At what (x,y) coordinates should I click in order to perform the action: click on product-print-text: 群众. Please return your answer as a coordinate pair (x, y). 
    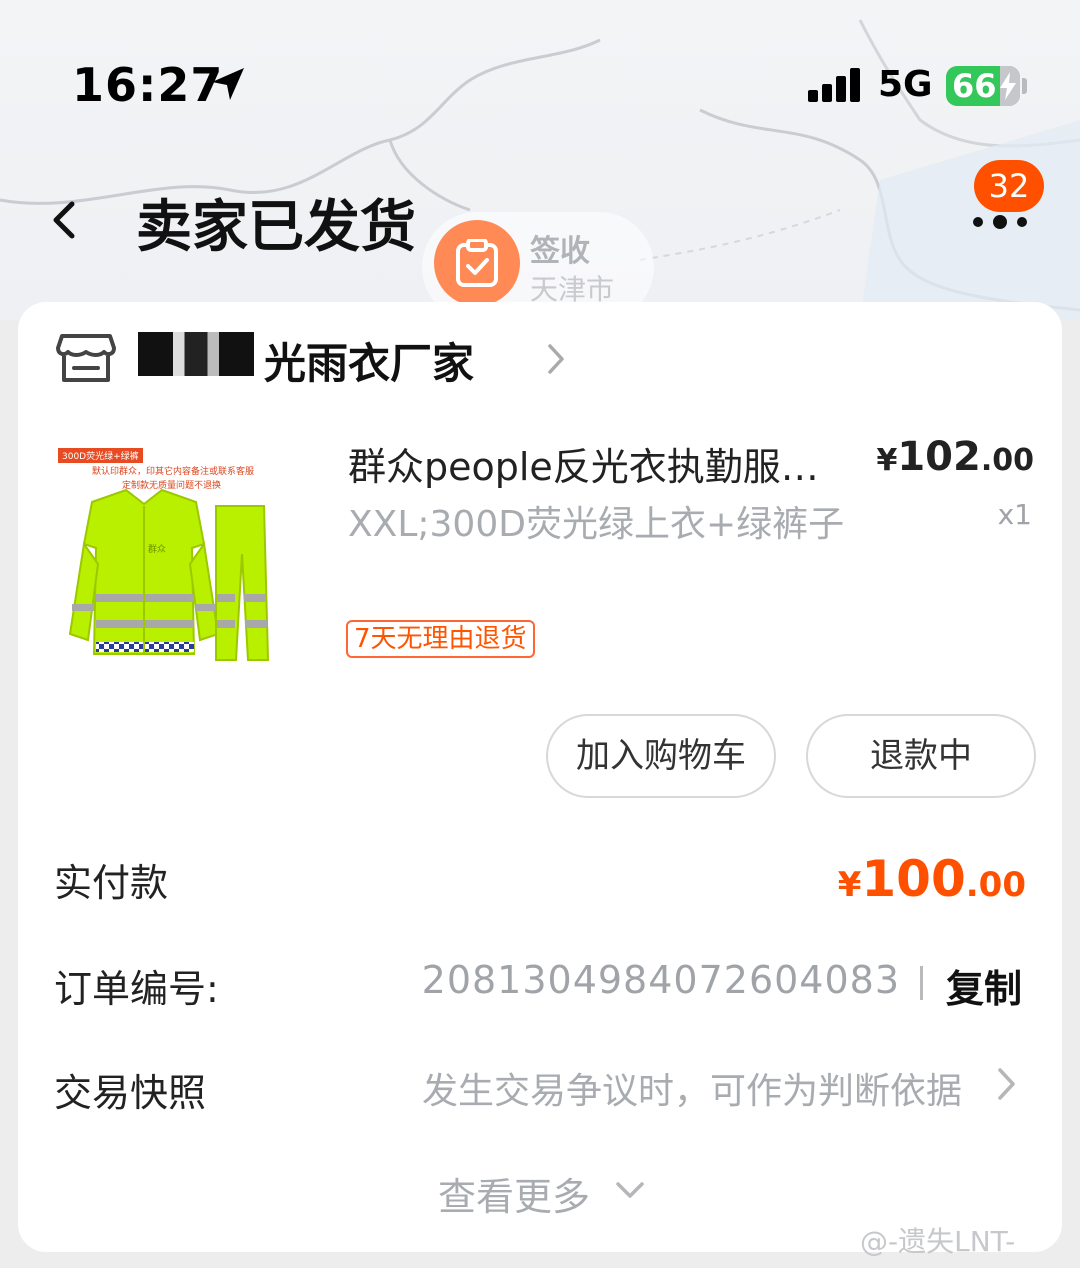
    Looking at the image, I should click on (157, 549).